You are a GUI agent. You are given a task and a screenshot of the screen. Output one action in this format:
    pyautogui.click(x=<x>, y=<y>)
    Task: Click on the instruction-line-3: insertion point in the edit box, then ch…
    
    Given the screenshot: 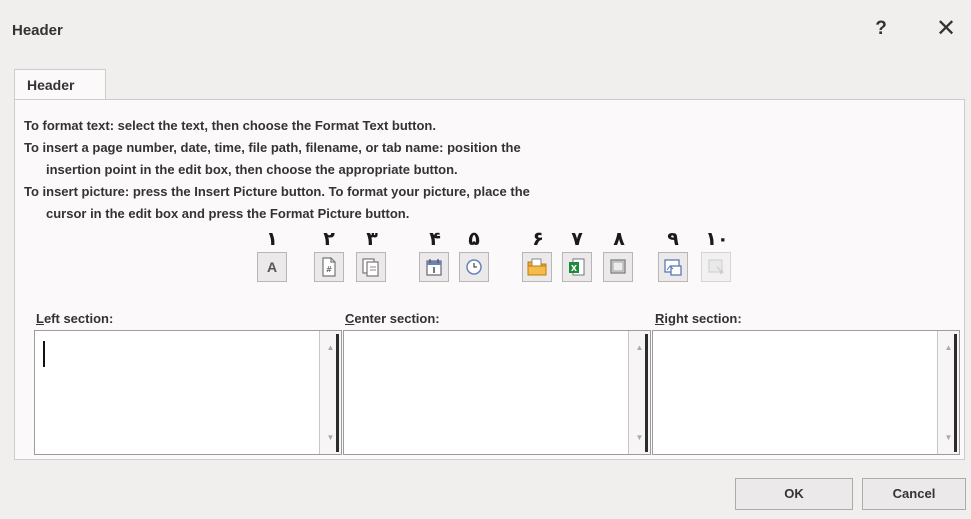 What is the action you would take?
    pyautogui.click(x=252, y=169)
    